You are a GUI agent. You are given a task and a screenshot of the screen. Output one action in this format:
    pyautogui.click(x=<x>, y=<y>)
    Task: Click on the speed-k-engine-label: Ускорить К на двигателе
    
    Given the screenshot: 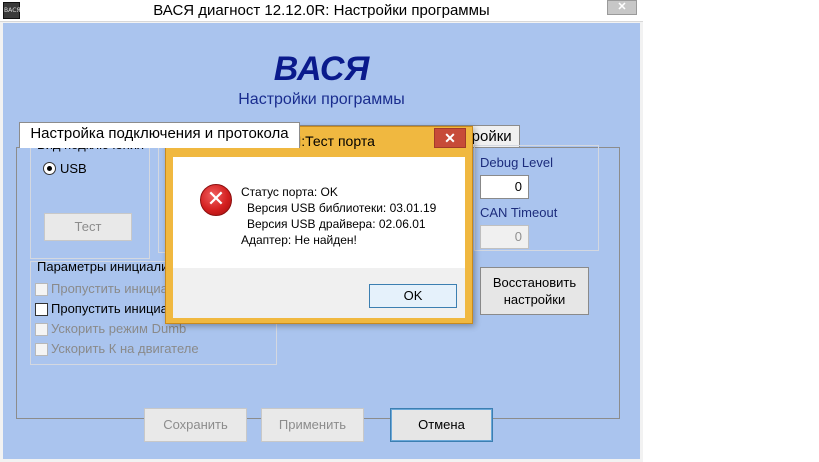 What is the action you would take?
    pyautogui.click(x=125, y=348)
    